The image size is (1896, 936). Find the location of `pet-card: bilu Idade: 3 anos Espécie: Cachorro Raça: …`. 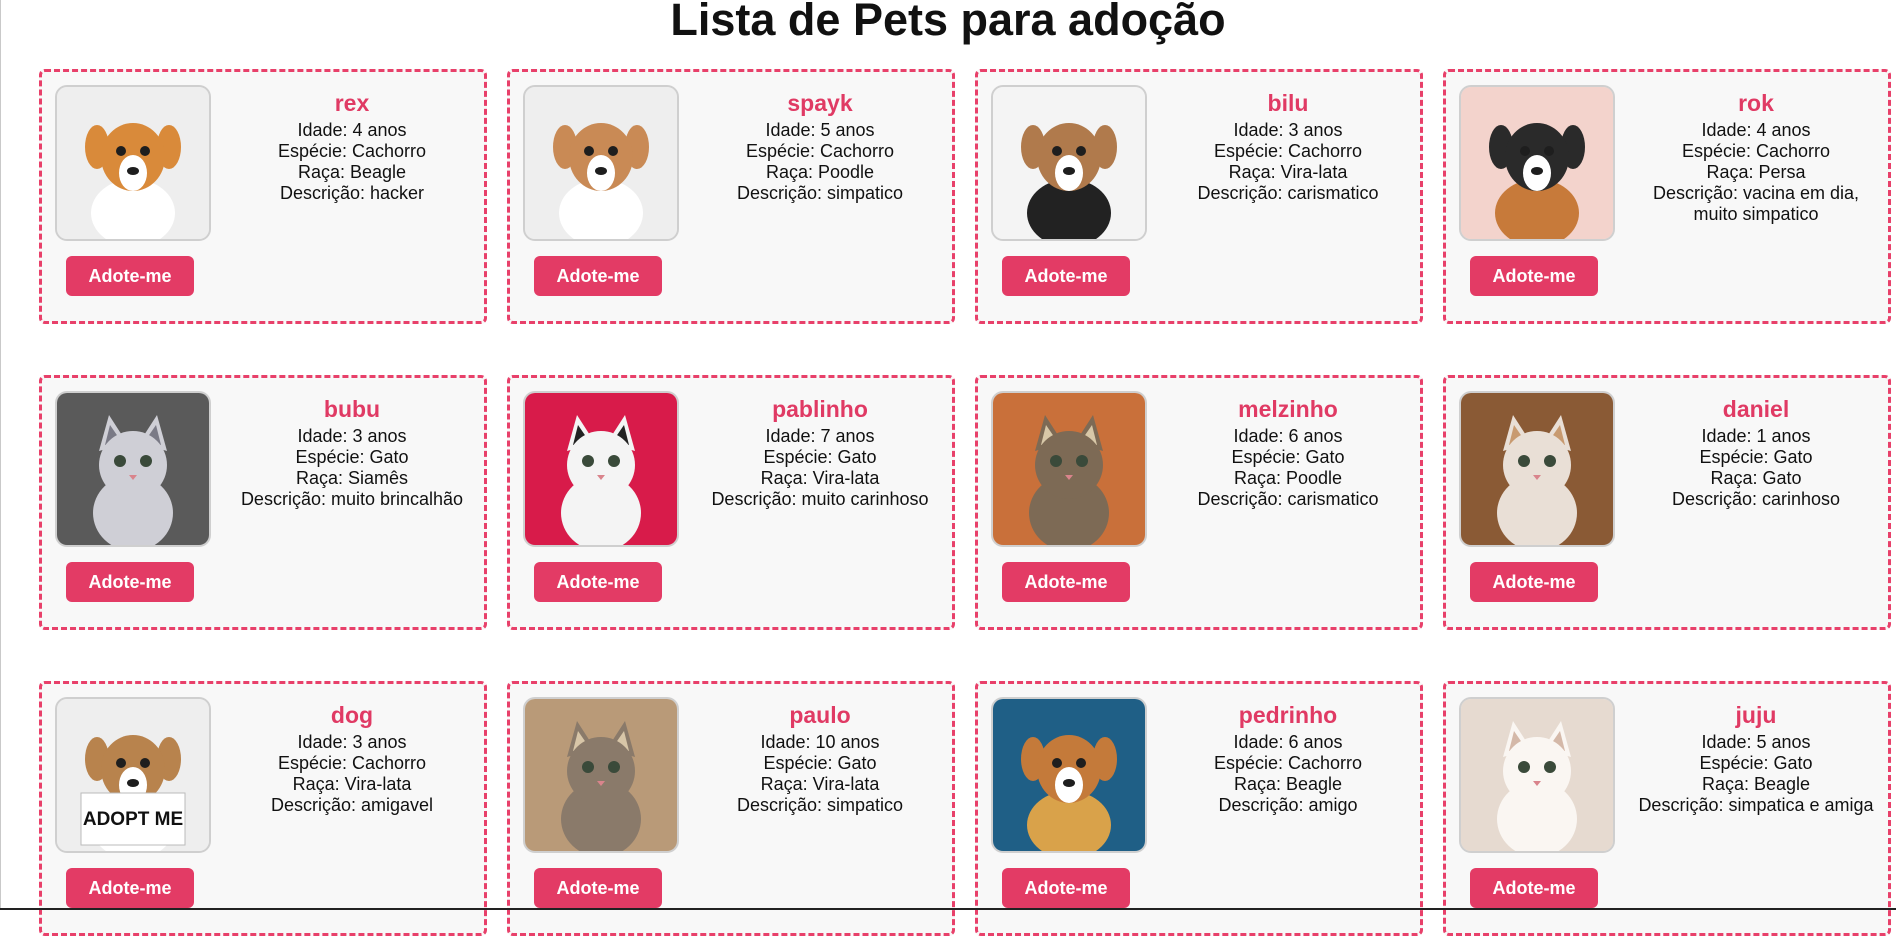

pet-card: bilu Idade: 3 anos Espécie: Cachorro Raça: … is located at coordinates (1199, 196).